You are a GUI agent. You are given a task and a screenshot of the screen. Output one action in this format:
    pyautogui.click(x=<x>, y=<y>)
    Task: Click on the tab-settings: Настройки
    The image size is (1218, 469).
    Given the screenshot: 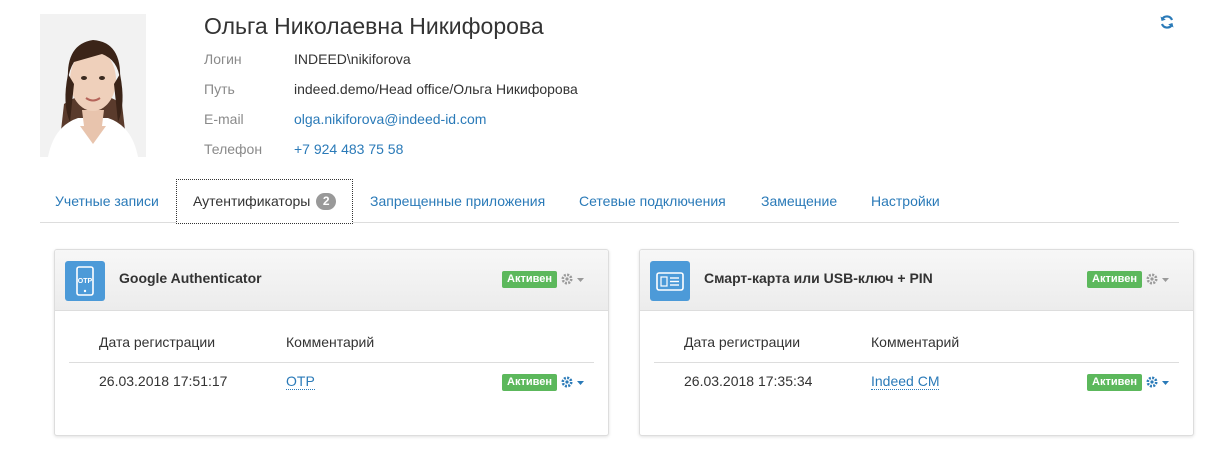 What is the action you would take?
    pyautogui.click(x=905, y=201)
    